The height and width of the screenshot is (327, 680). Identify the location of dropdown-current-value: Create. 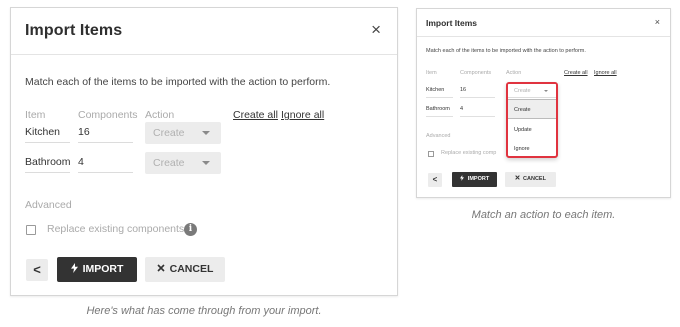
(532, 91).